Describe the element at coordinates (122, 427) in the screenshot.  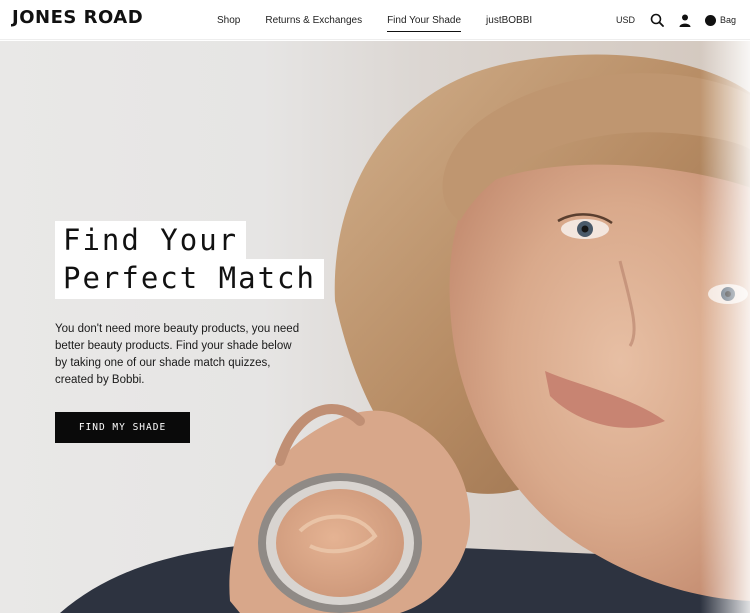
I see `find-my-shade-button: FIND MY SHADE` at that location.